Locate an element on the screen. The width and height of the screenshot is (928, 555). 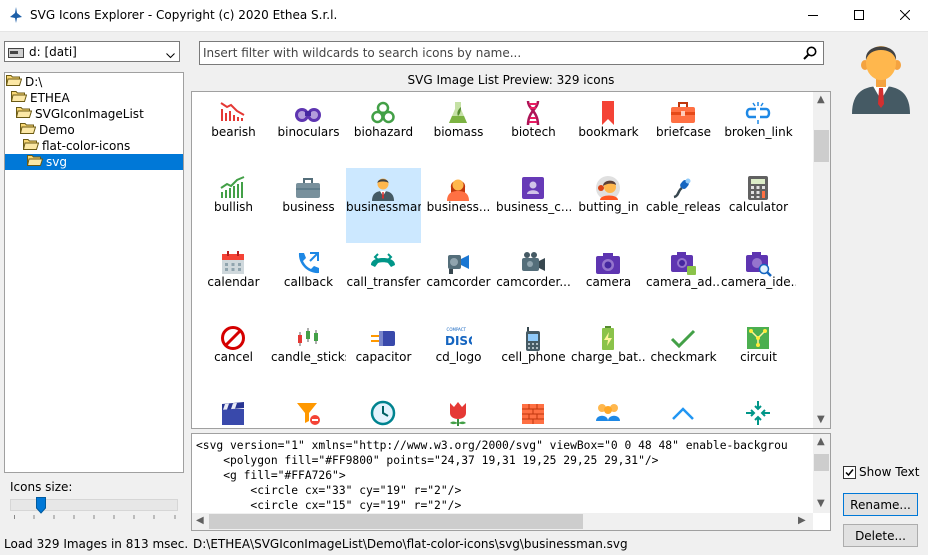
tree-item-flat-color-icons: flat-color-icons is located at coordinates (76, 146).